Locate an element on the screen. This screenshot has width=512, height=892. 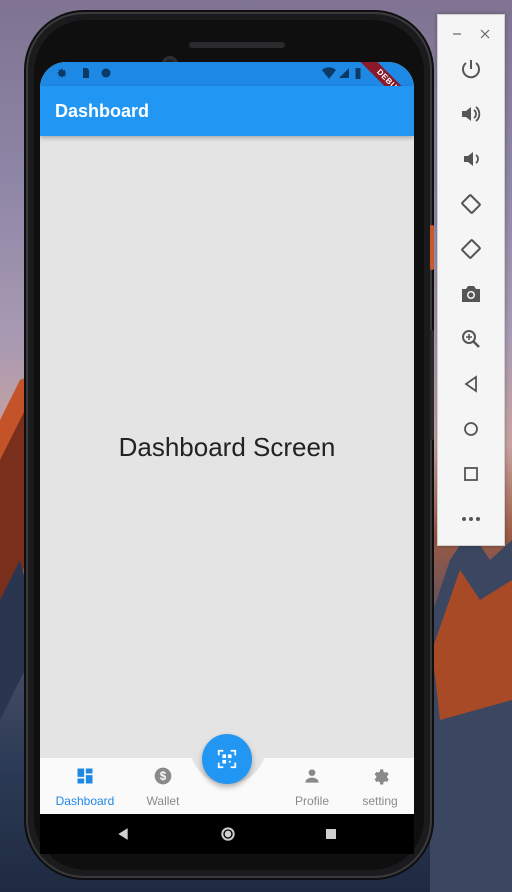
emulator-toolbar is located at coordinates (471, 280).